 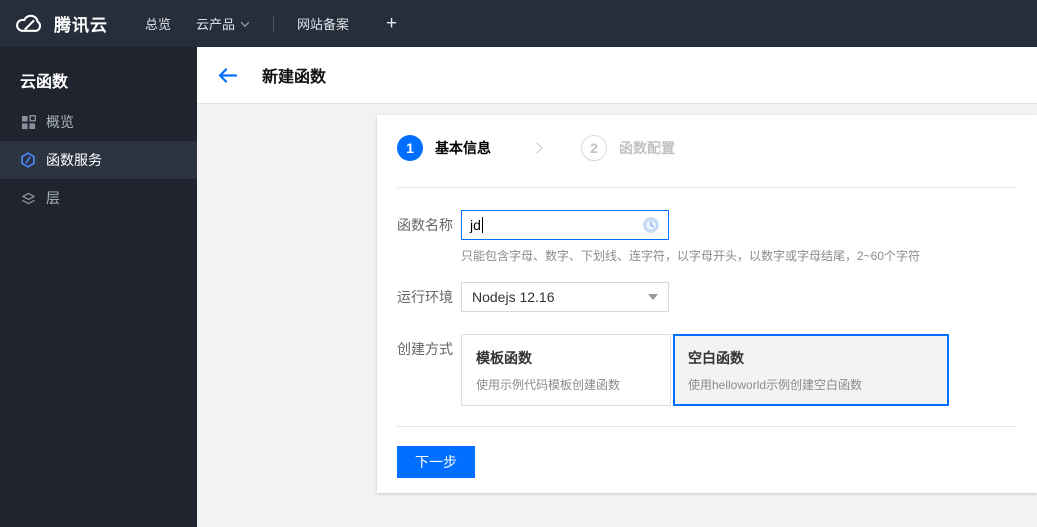 What do you see at coordinates (463, 148) in the screenshot?
I see `step-1-label: 基本信息` at bounding box center [463, 148].